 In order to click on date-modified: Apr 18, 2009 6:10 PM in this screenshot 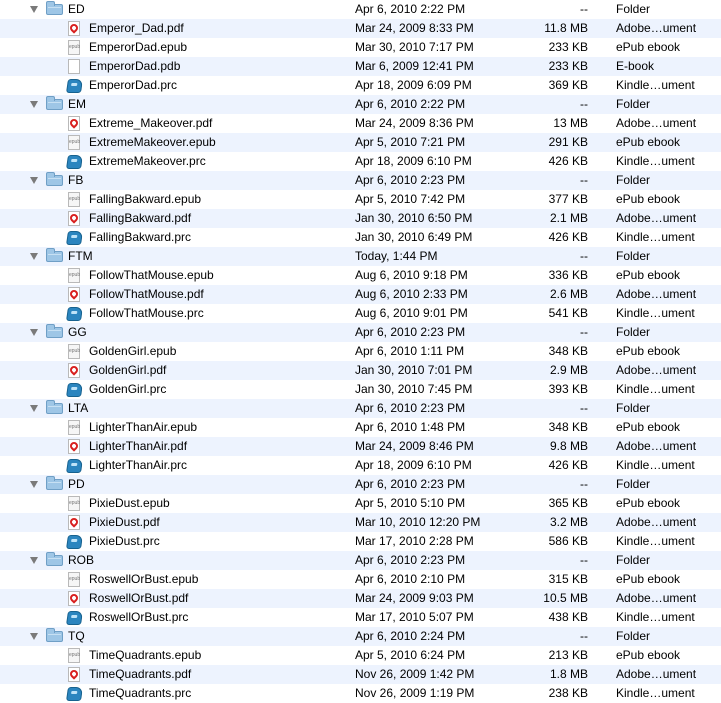, I will do `click(413, 465)`.